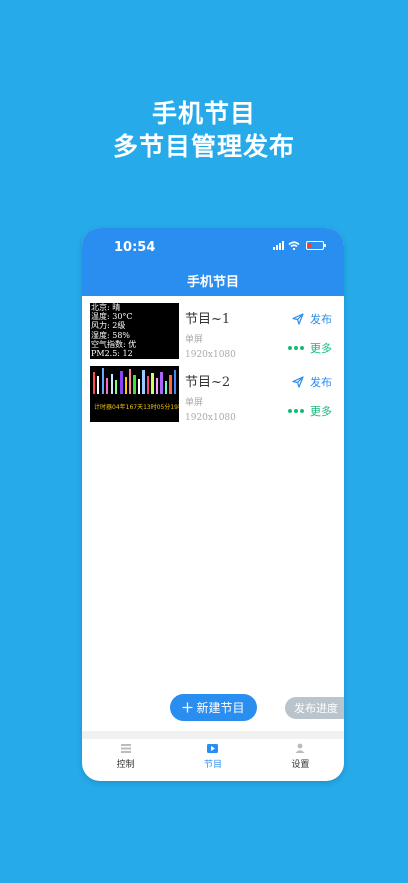  Describe the element at coordinates (125, 765) in the screenshot. I see `tab-label: 控制` at that location.